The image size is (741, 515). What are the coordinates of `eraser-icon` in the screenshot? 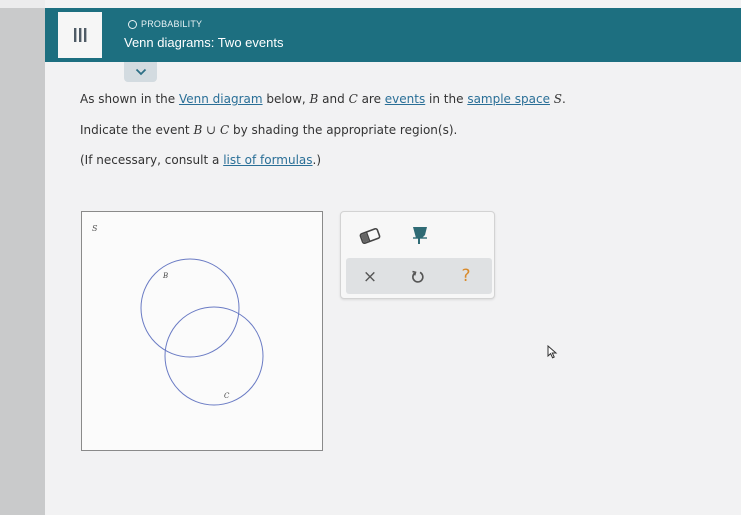 It's located at (370, 236).